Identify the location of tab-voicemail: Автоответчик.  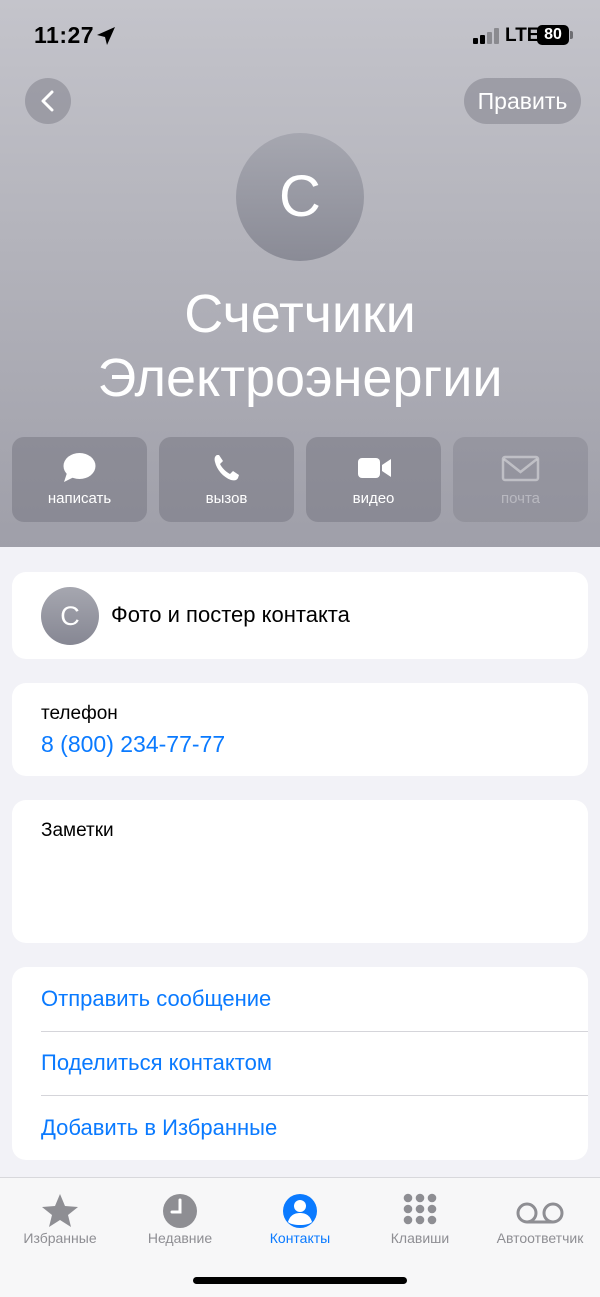
(540, 1218).